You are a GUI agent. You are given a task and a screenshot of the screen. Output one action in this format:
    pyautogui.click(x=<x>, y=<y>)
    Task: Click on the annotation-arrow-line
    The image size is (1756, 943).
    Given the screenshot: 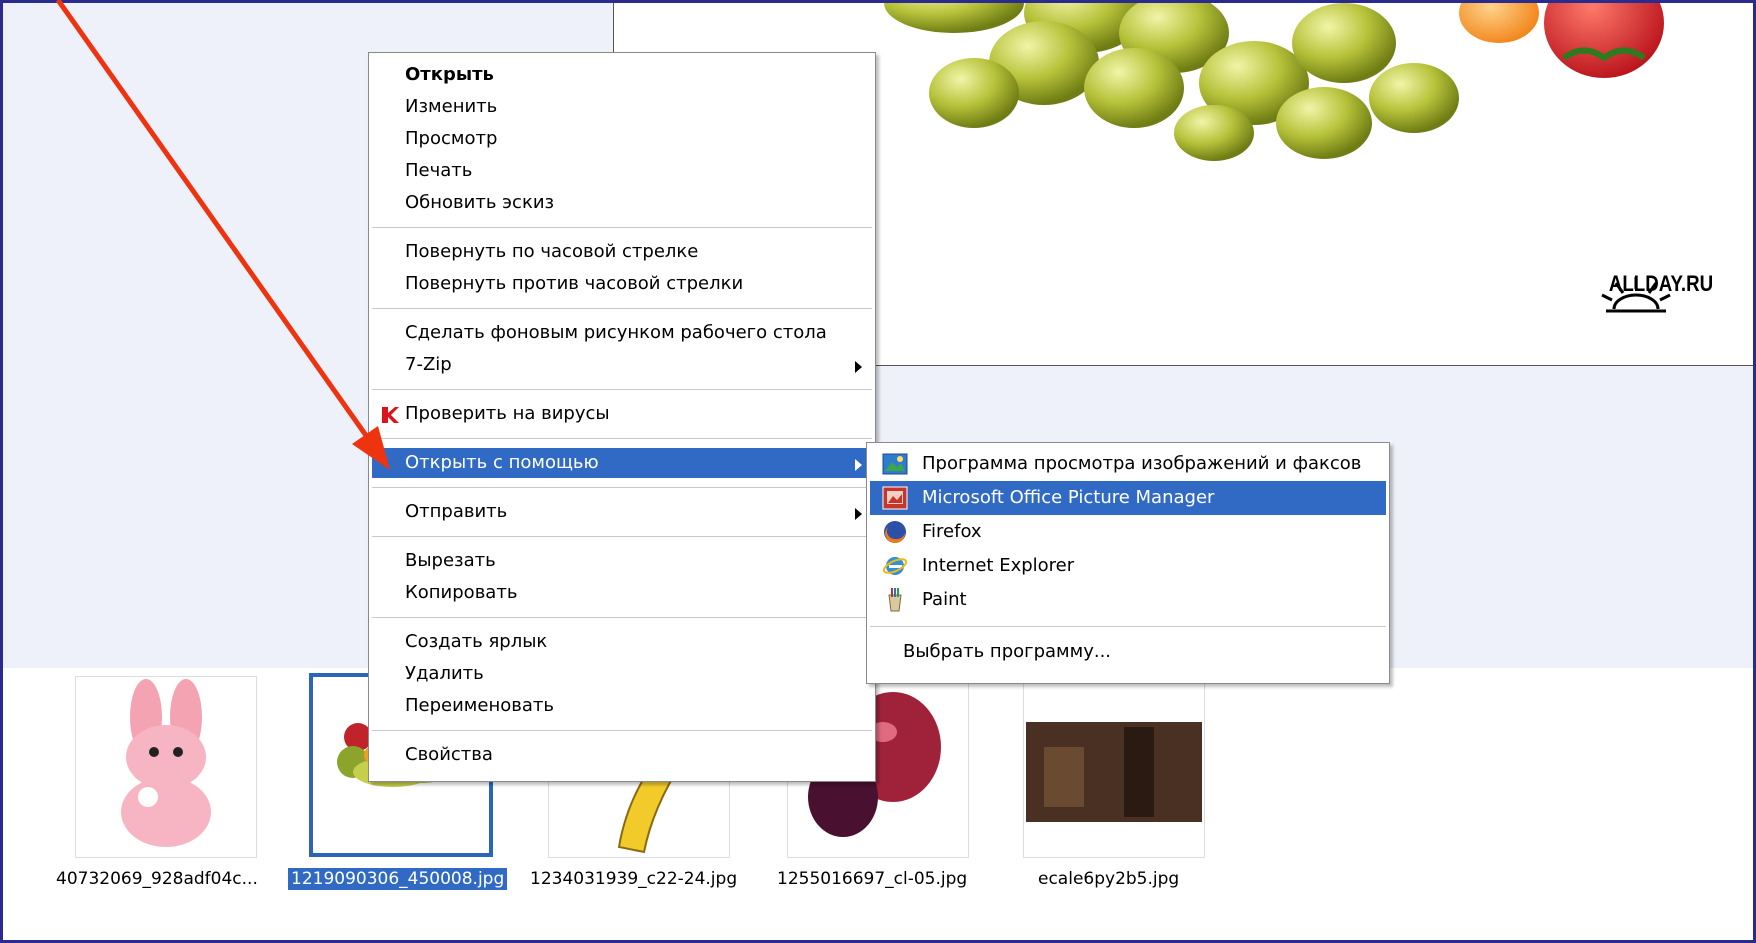 What is the action you would take?
    pyautogui.click(x=220, y=230)
    